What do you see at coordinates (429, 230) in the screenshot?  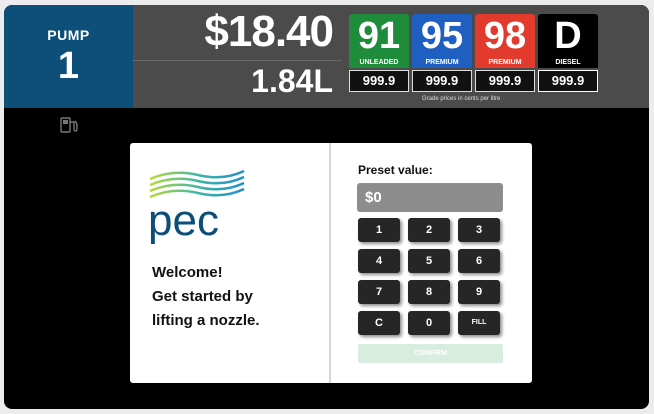 I see `key-2: 2` at bounding box center [429, 230].